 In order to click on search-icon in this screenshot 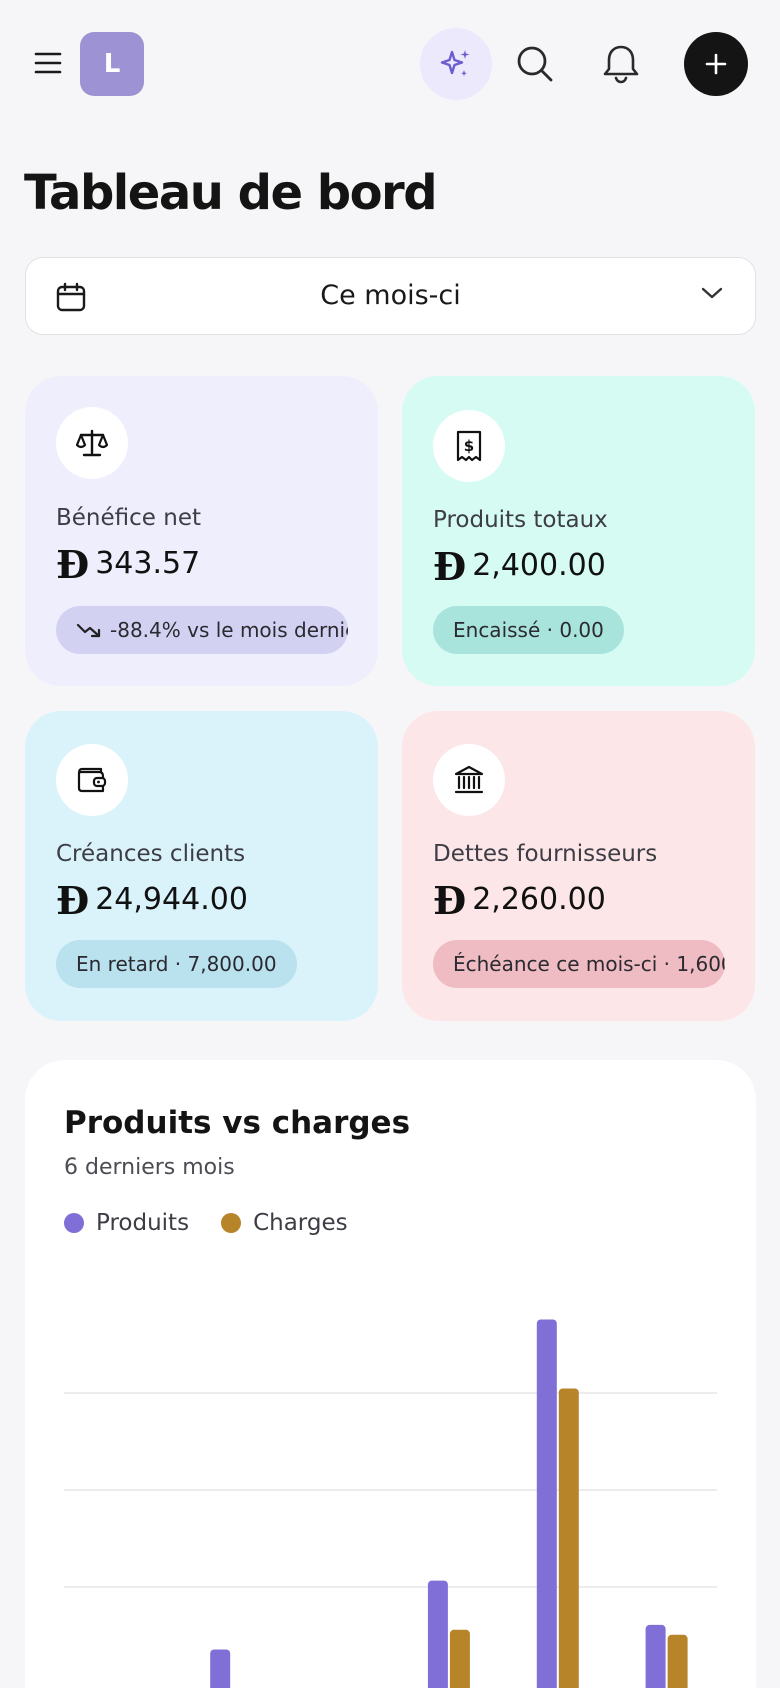, I will do `click(535, 64)`.